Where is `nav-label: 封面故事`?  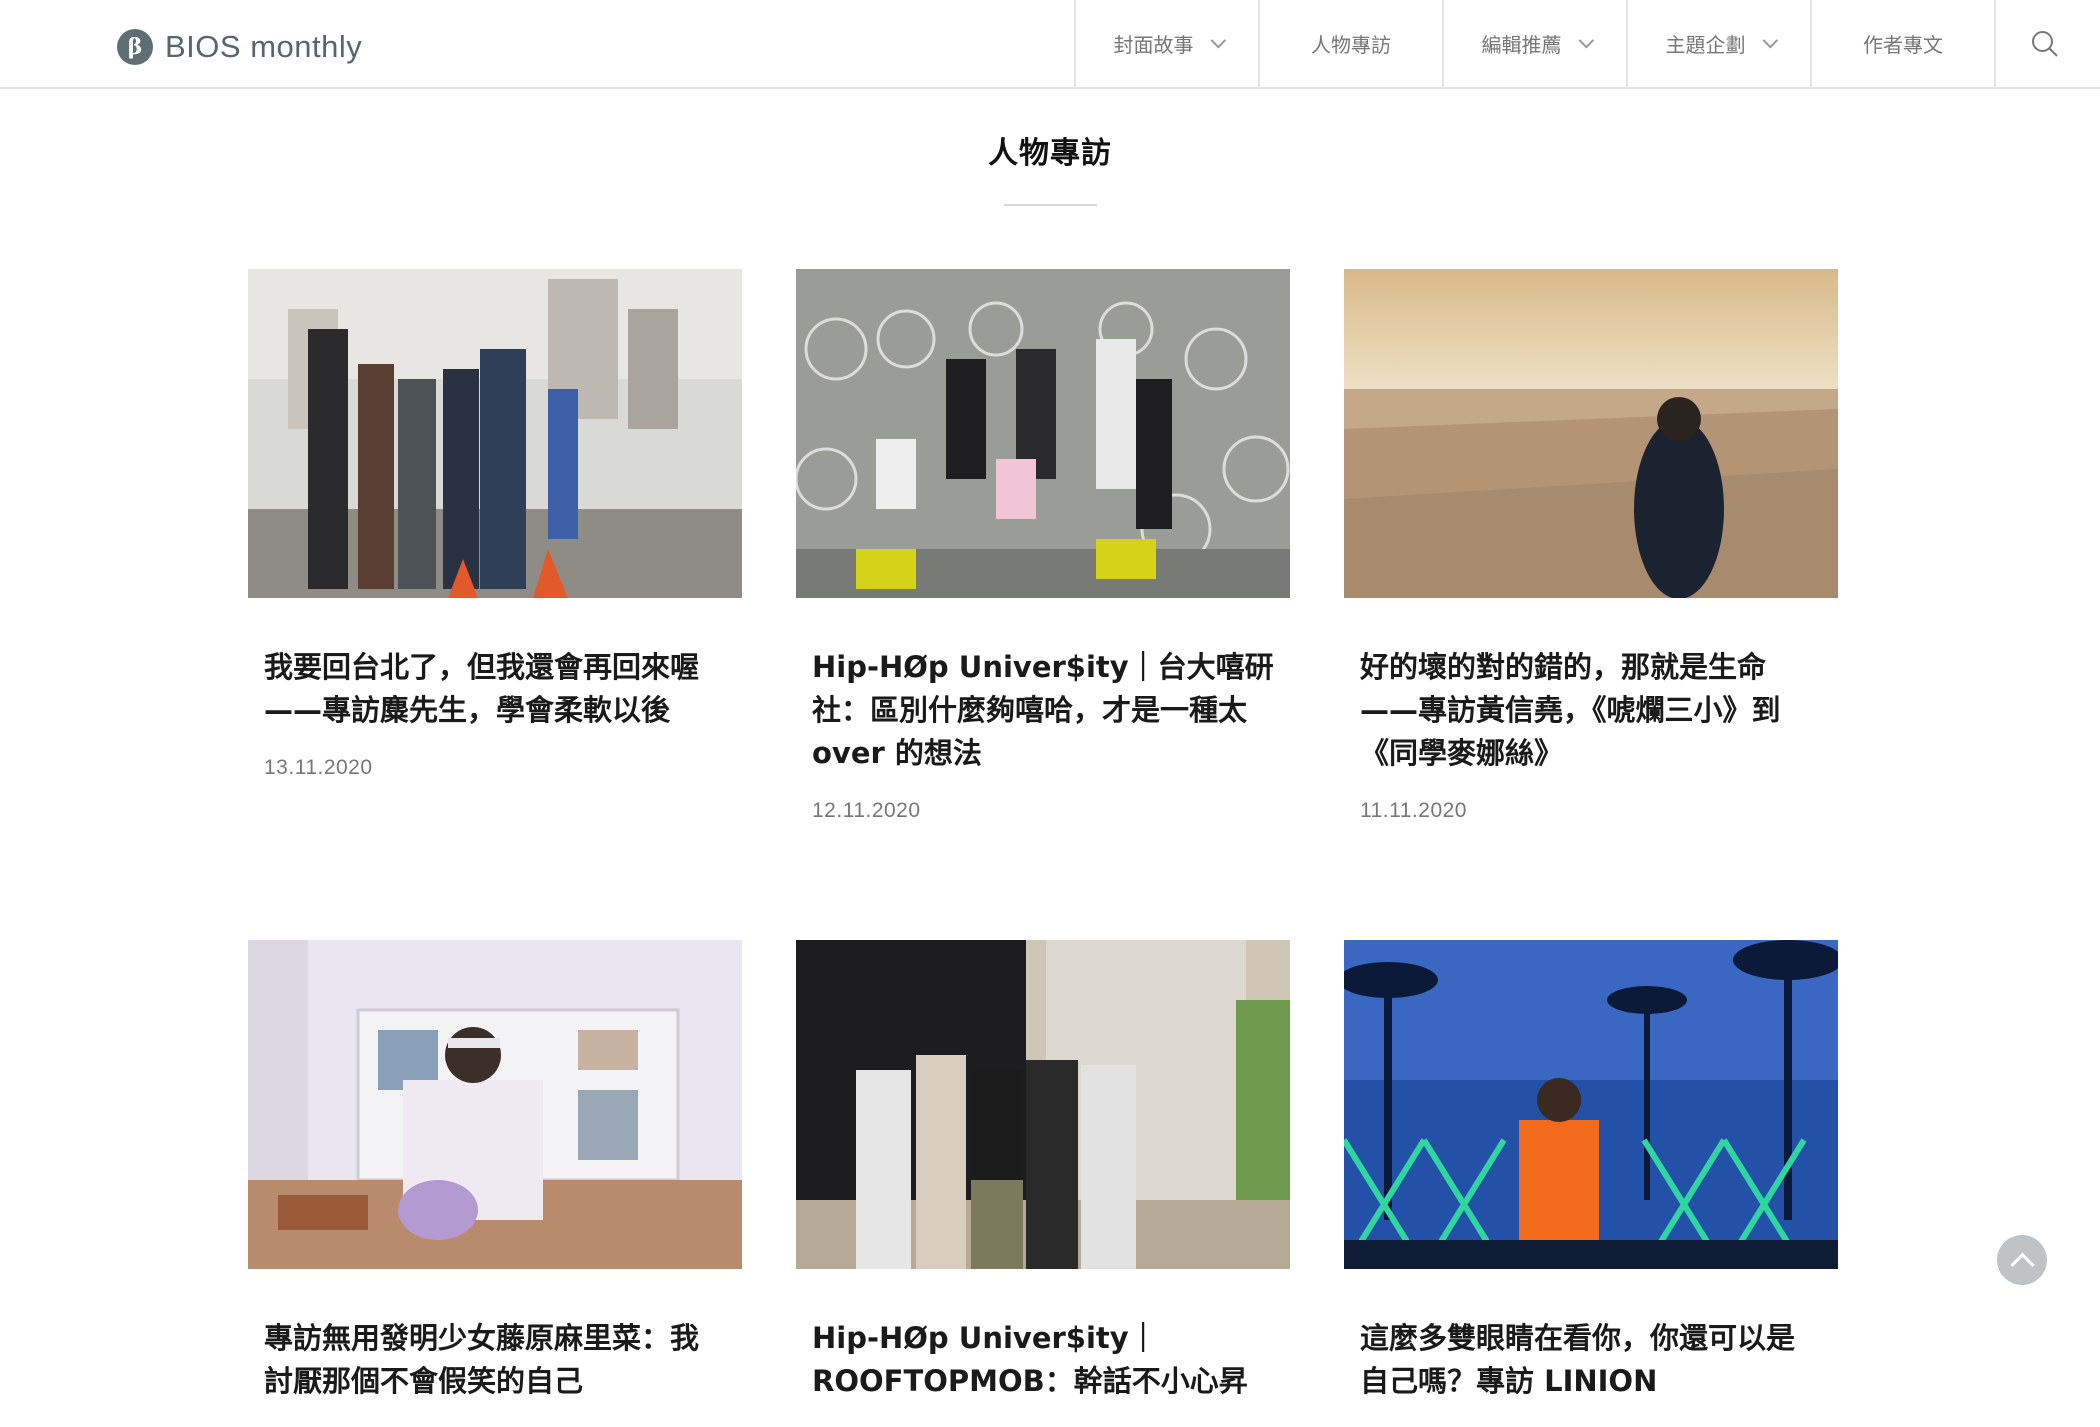 nav-label: 封面故事 is located at coordinates (1153, 45).